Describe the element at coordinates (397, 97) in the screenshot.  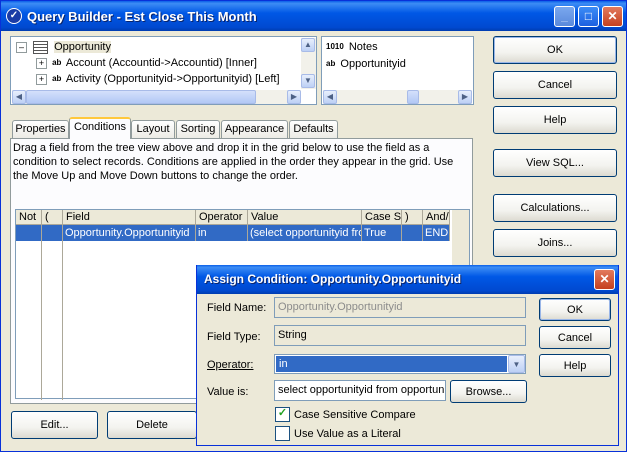
I see `field-list-horizontal-scrollbar: ◀ ▶` at that location.